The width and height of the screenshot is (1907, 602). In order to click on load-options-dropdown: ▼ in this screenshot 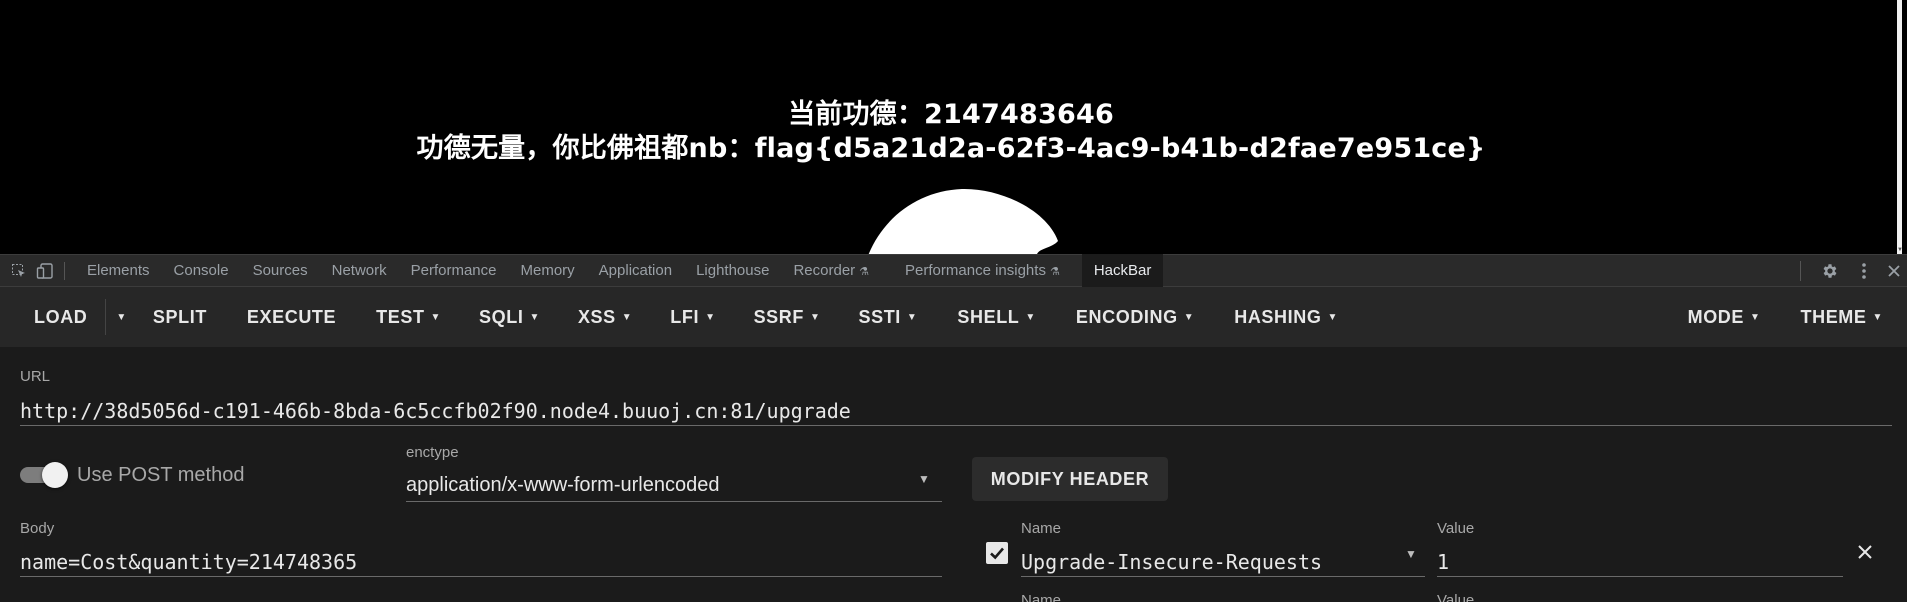, I will do `click(121, 317)`.